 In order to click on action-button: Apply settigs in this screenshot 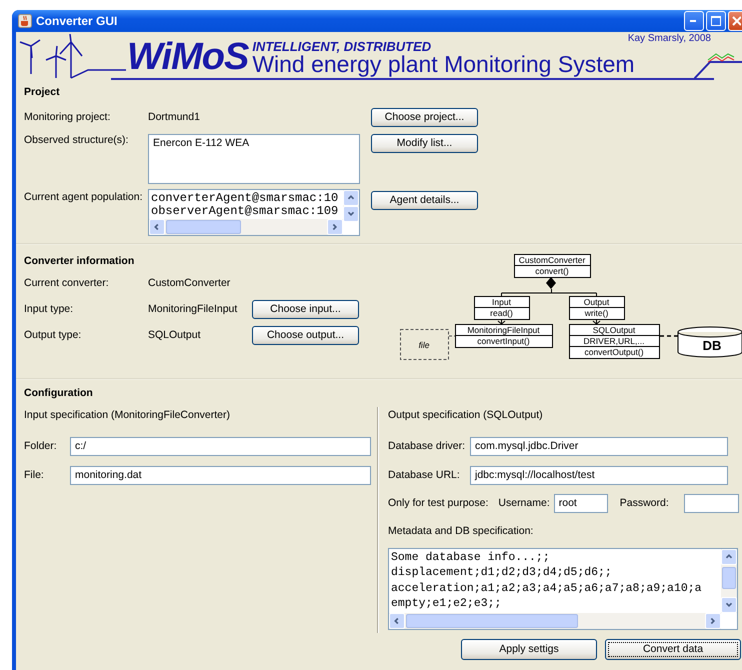, I will do `click(529, 649)`.